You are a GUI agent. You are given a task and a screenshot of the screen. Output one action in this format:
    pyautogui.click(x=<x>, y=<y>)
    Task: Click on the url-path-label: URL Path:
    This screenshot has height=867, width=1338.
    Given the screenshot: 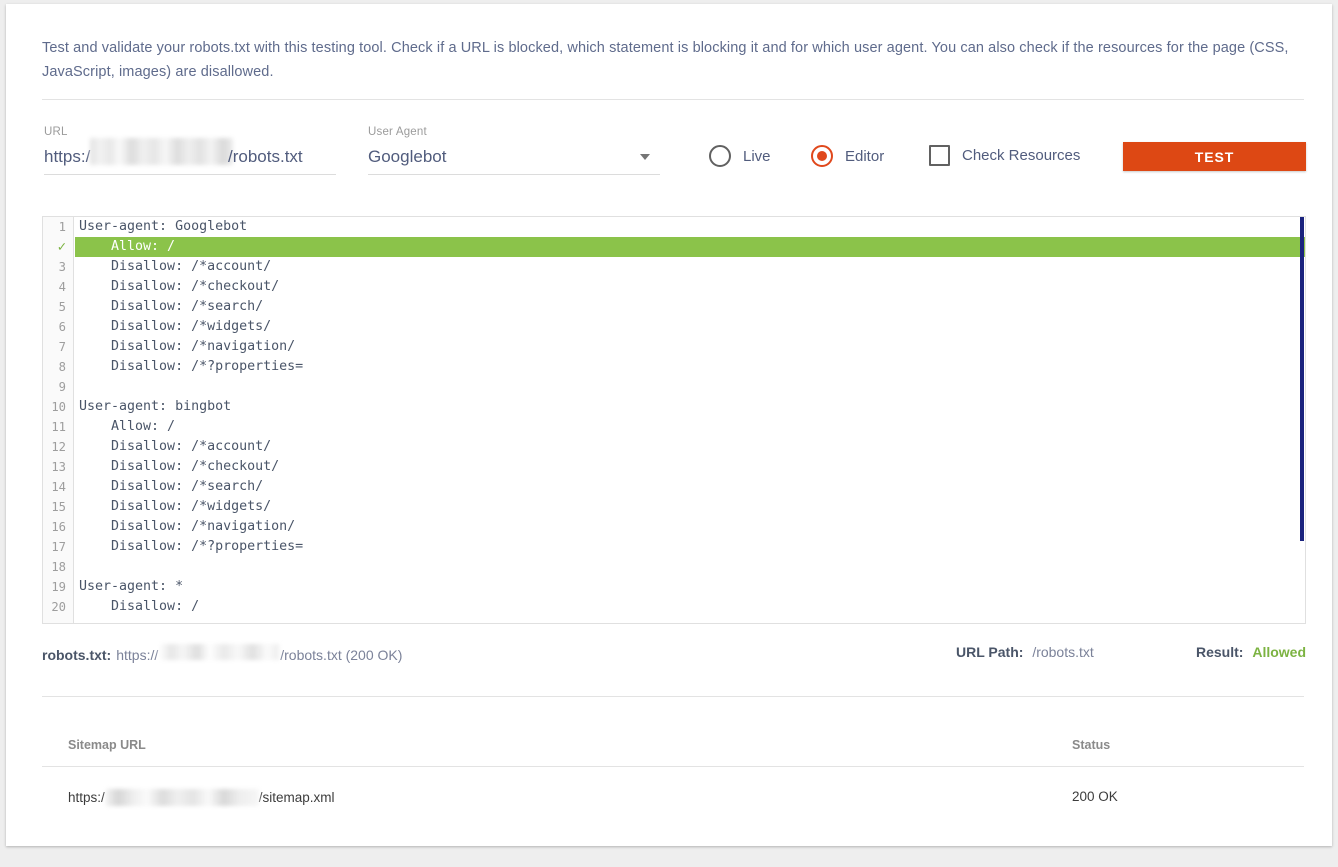 What is the action you would take?
    pyautogui.click(x=990, y=652)
    